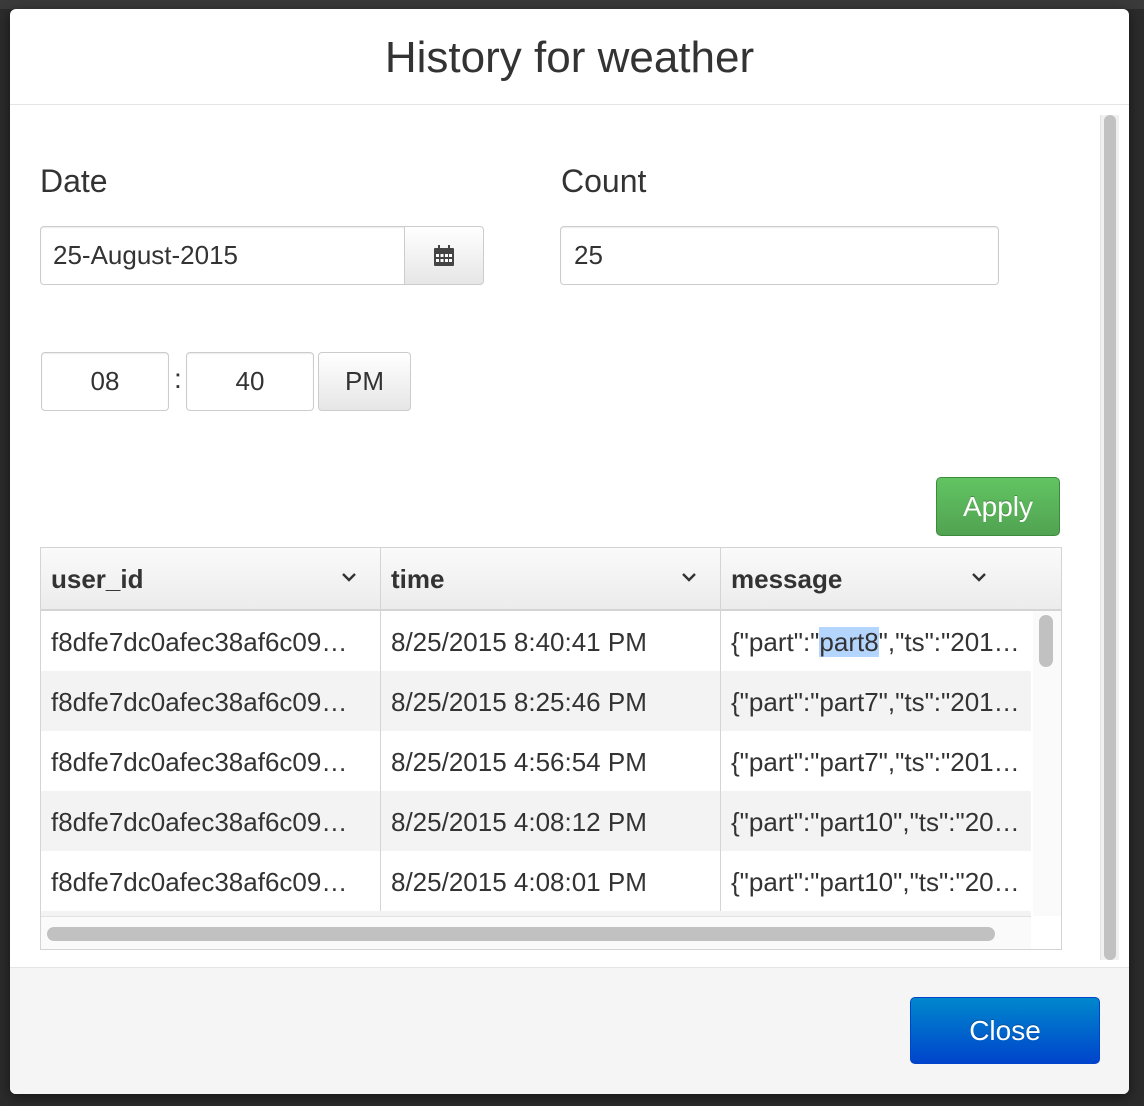  I want to click on grid-header: user_id time message, so click(551, 579).